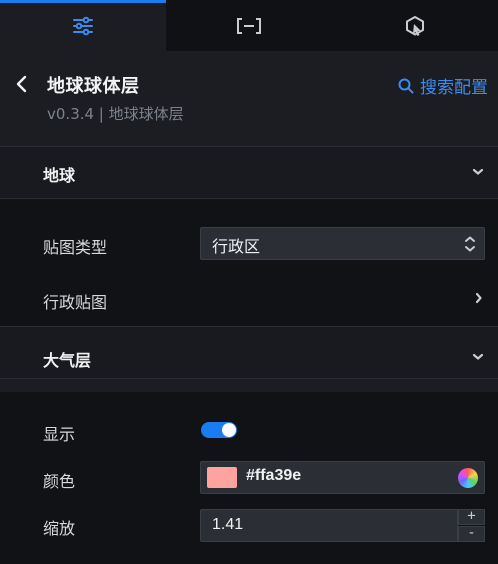  I want to click on search-icon, so click(406, 85).